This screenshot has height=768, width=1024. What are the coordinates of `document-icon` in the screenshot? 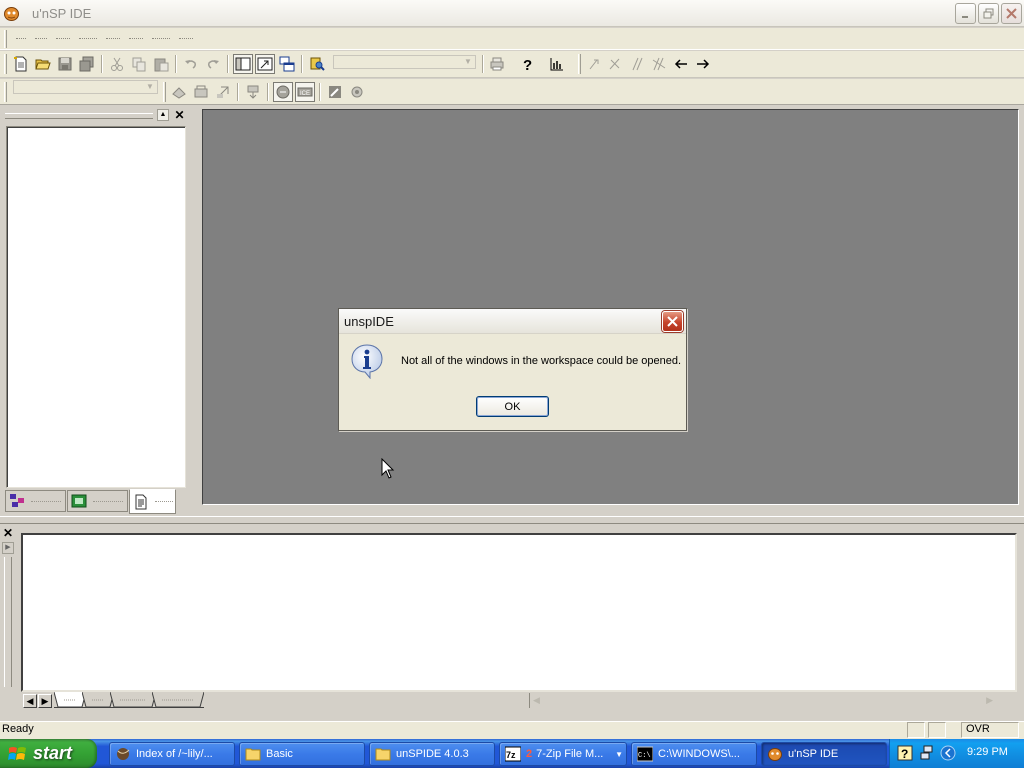 It's located at (141, 501).